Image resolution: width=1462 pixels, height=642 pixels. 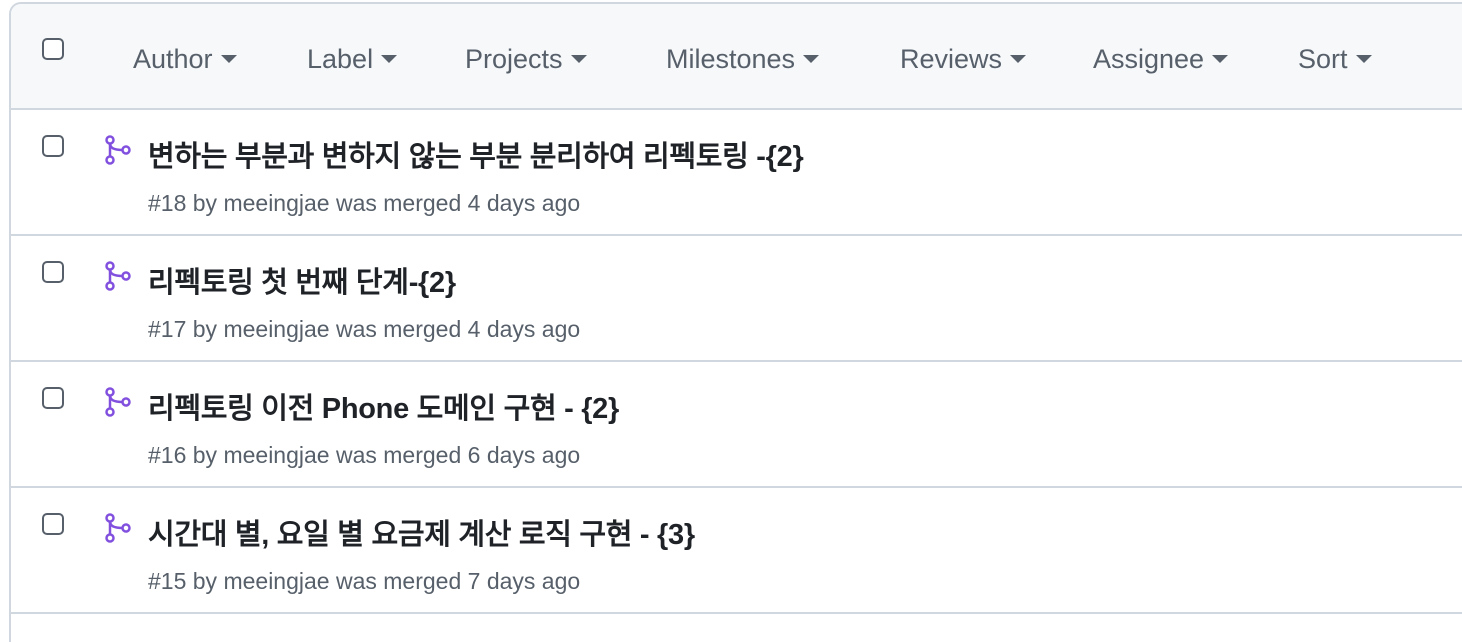 I want to click on pull-request-meta: #15 by meeingjae was merged 7 days ago, so click(x=364, y=581).